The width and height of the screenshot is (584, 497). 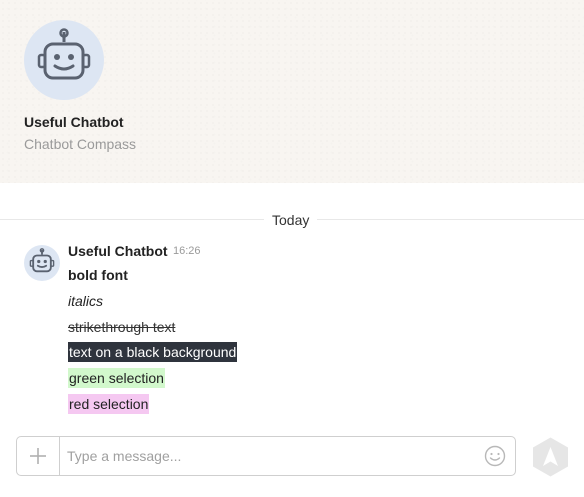 What do you see at coordinates (291, 220) in the screenshot?
I see `date-divider-label: Today` at bounding box center [291, 220].